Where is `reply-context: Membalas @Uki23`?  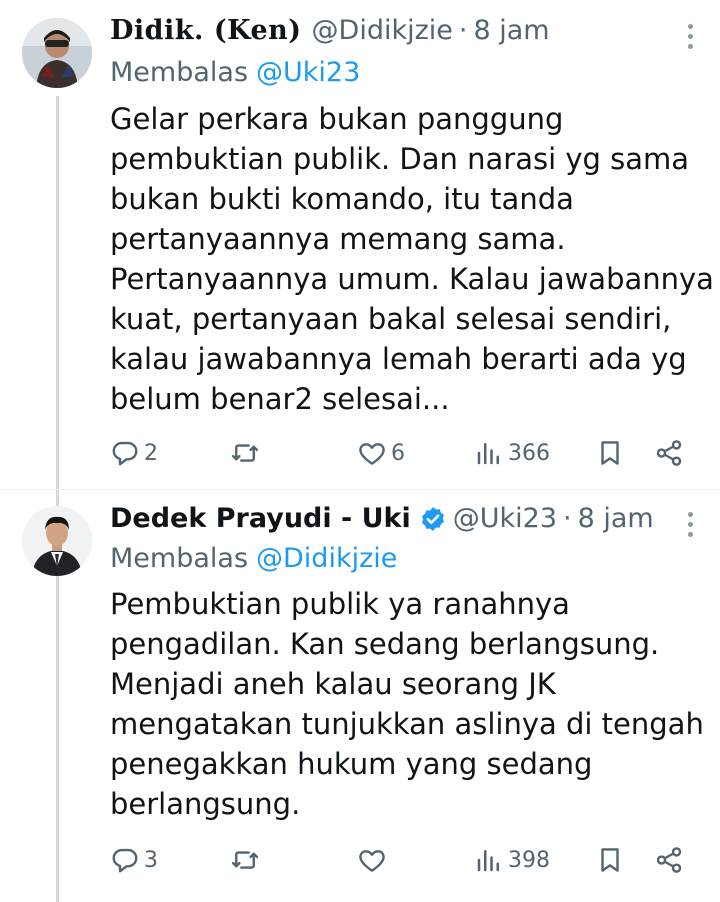 reply-context: Membalas @Uki23 is located at coordinates (235, 73).